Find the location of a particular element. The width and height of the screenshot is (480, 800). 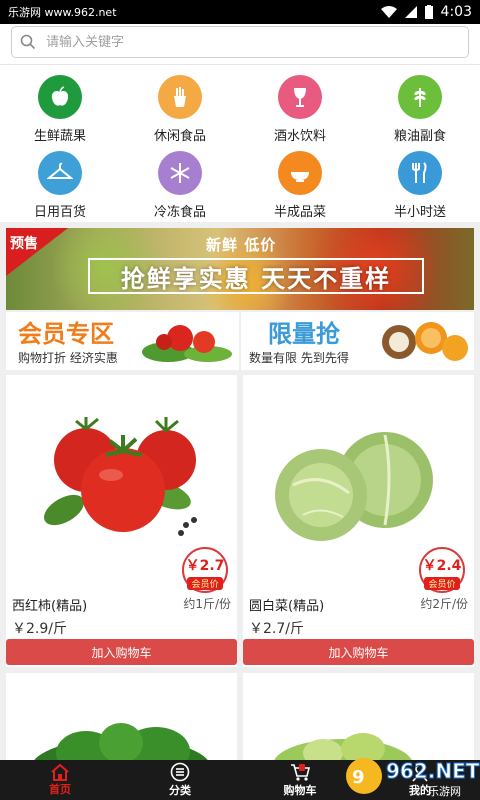

product-price: ￥2.9/斤 is located at coordinates (39, 629).